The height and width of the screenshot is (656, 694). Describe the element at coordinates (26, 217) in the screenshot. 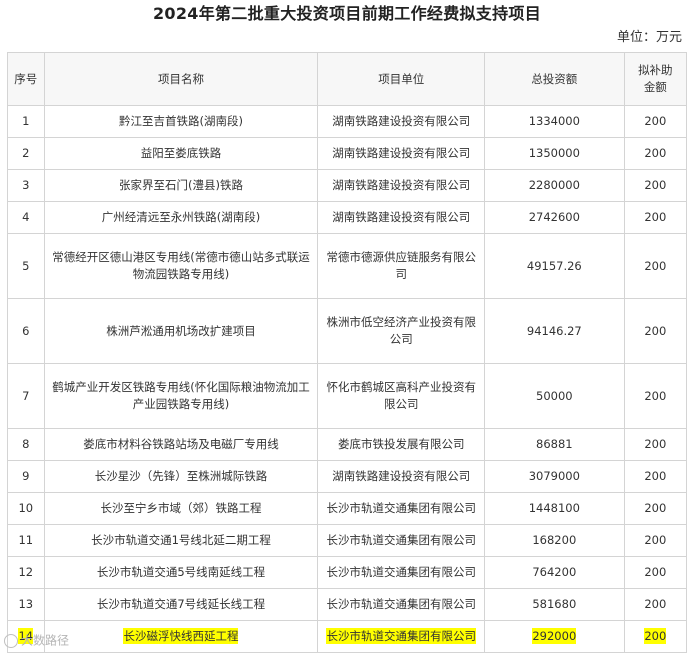

I see `cell-no: 4` at that location.